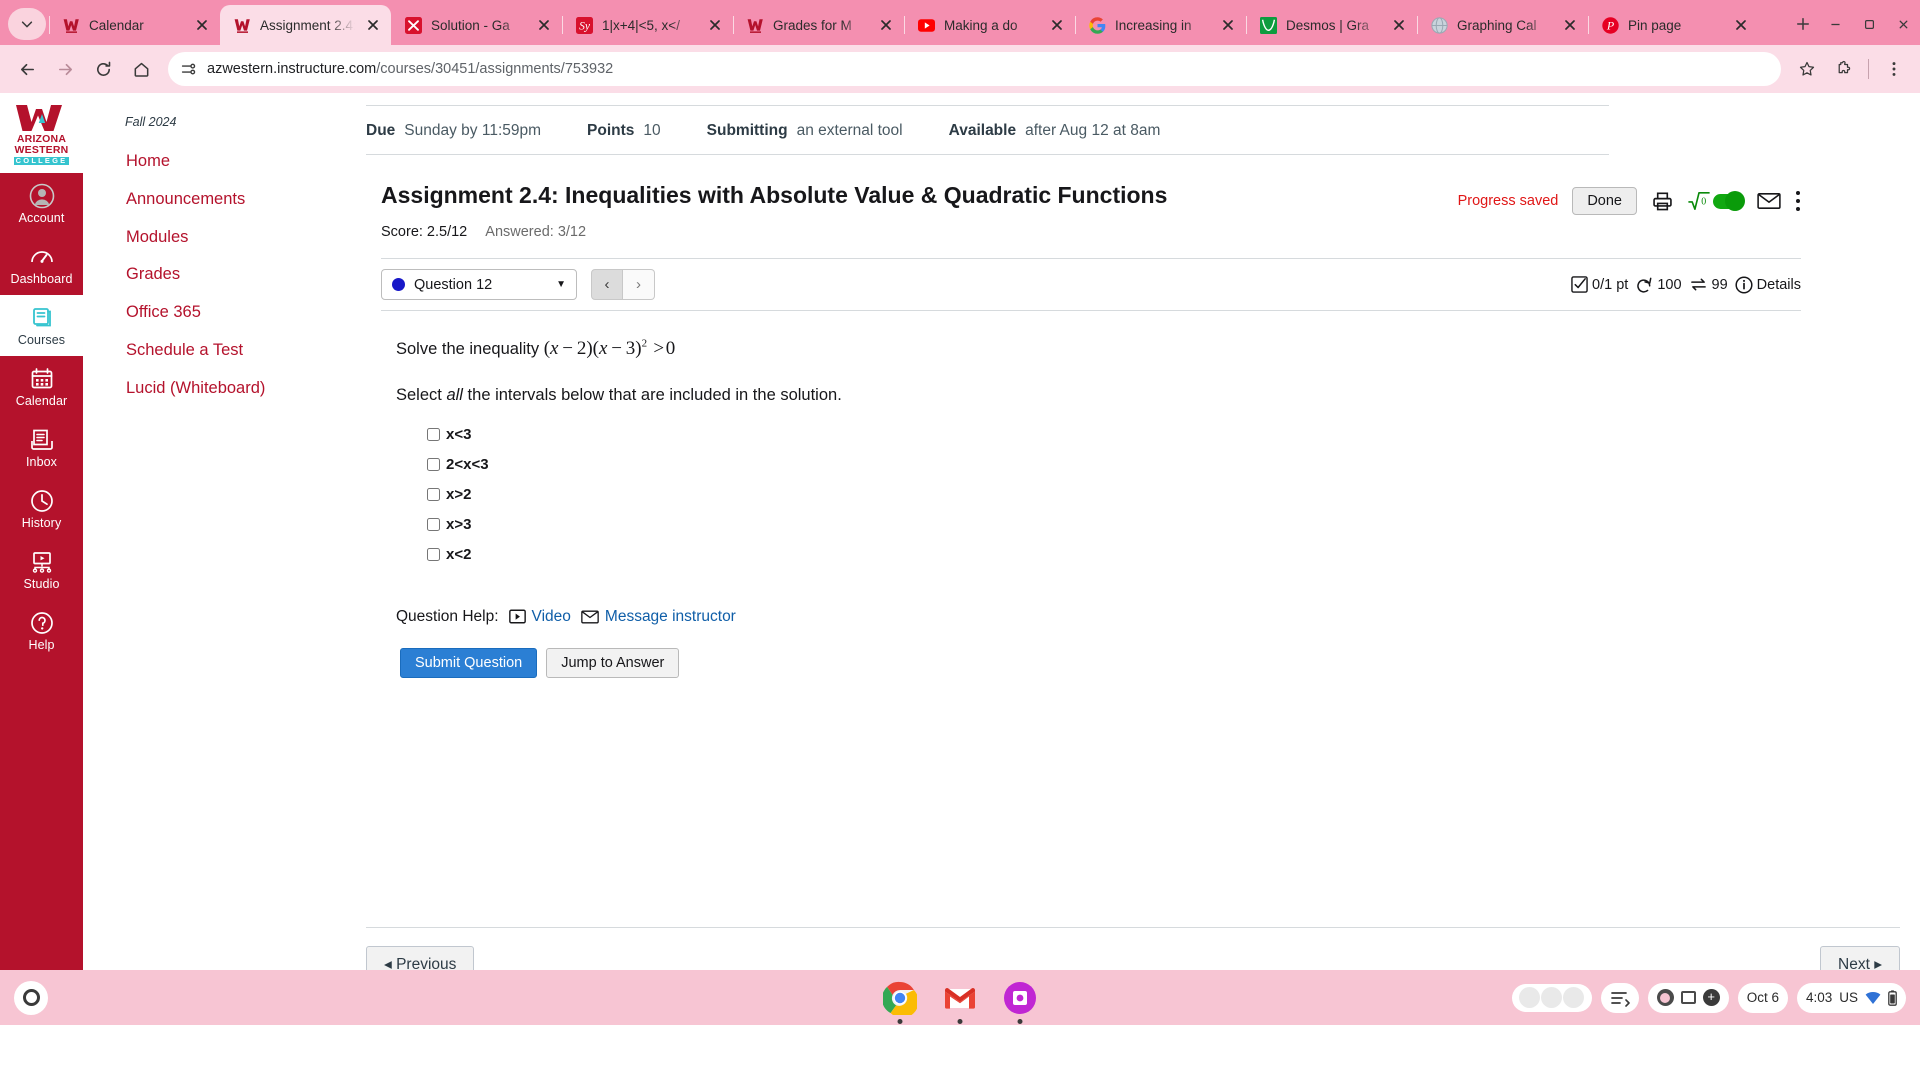  What do you see at coordinates (134, 25) in the screenshot?
I see `browser-tab: Calendar` at bounding box center [134, 25].